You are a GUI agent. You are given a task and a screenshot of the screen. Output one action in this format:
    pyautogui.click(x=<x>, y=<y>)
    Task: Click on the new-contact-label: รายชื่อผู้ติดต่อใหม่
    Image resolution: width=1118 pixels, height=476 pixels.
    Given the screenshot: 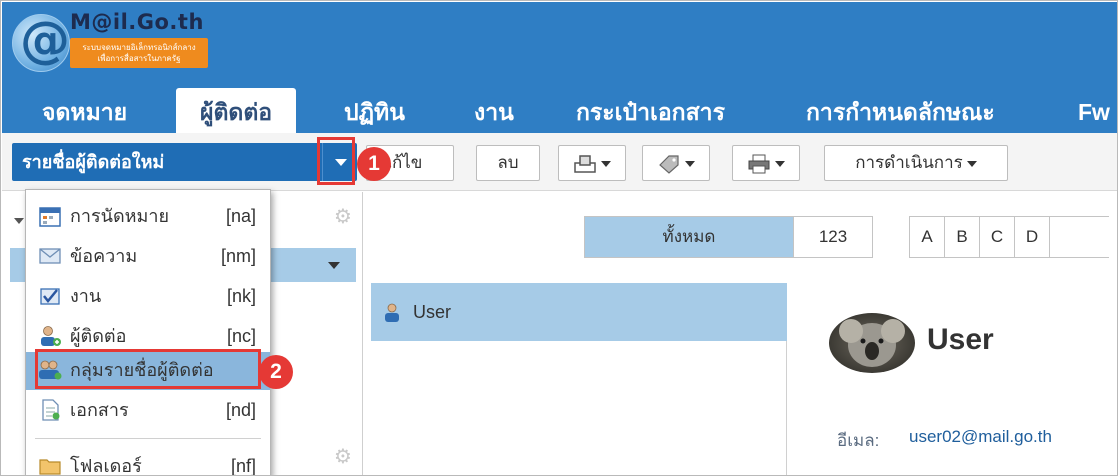 What is the action you would take?
    pyautogui.click(x=93, y=162)
    